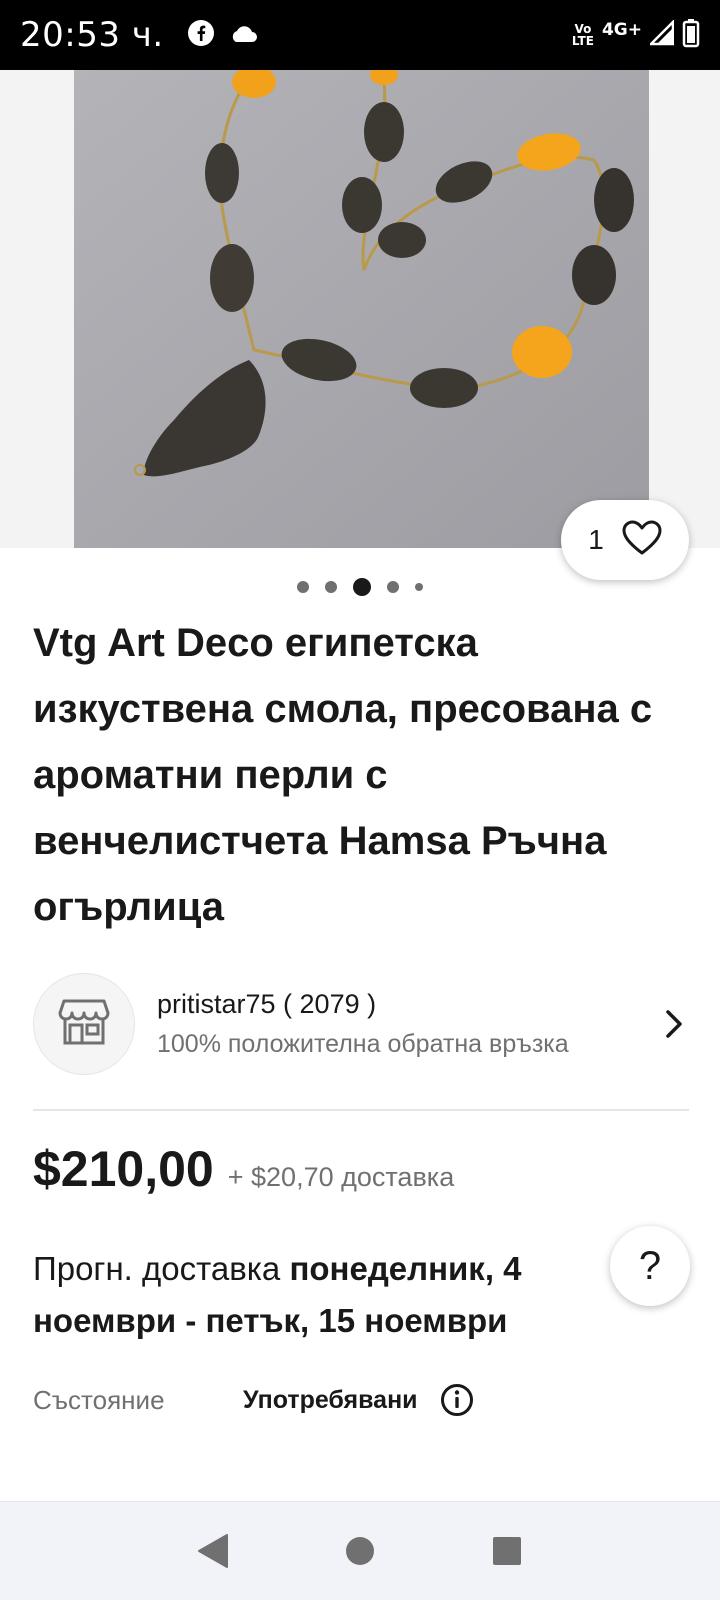 The image size is (720, 1600). What do you see at coordinates (213, 1551) in the screenshot?
I see `back-icon` at bounding box center [213, 1551].